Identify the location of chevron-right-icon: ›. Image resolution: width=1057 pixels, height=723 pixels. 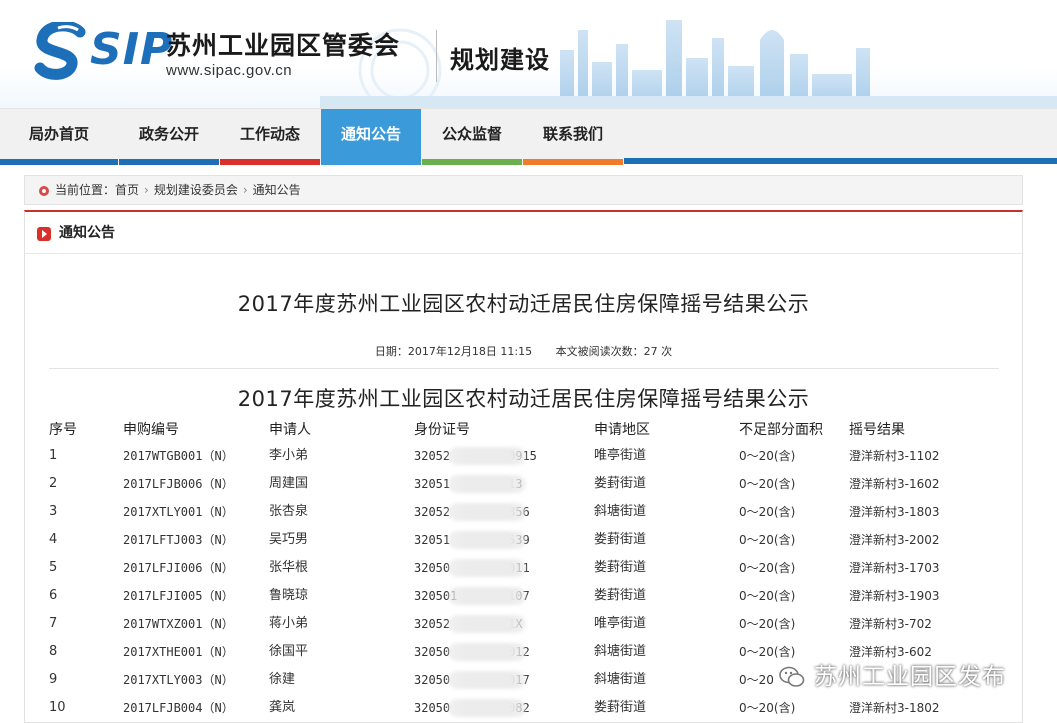
(146, 190).